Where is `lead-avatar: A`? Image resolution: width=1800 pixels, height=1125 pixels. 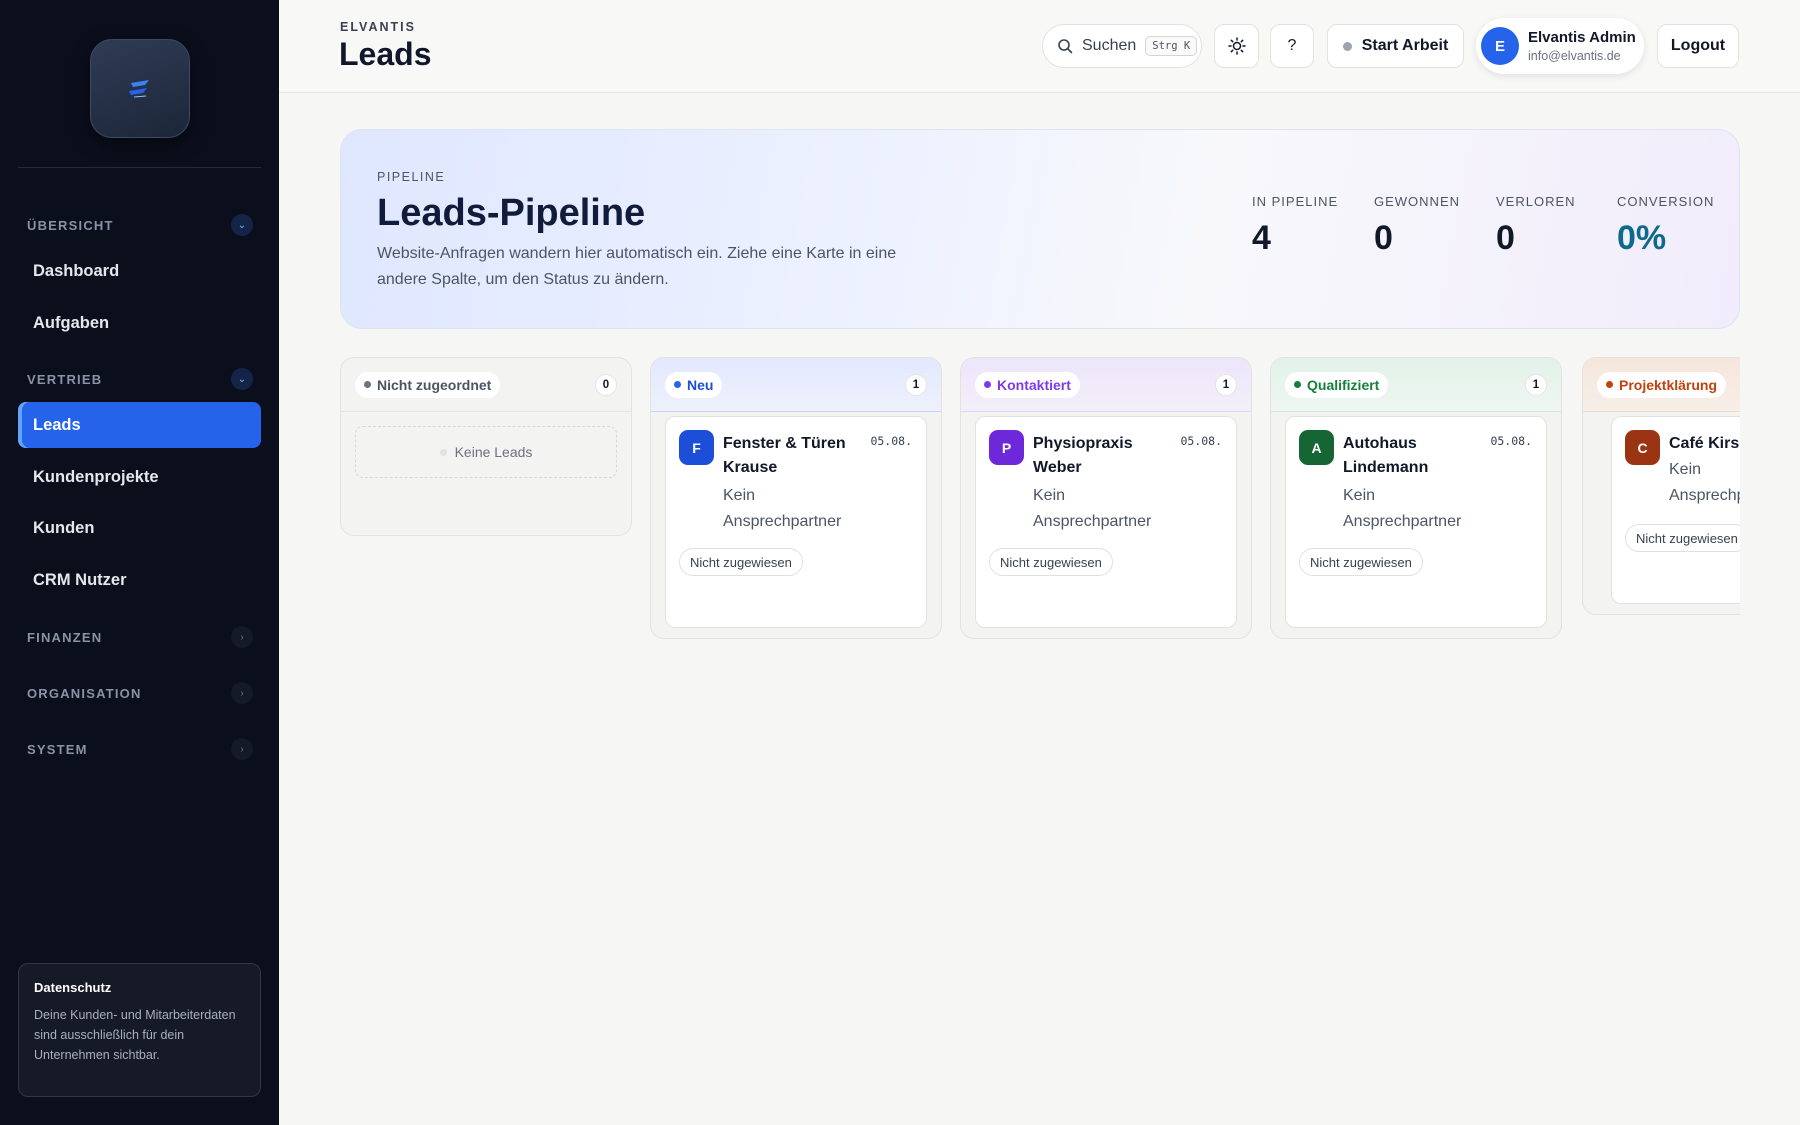
lead-avatar: A is located at coordinates (1316, 447).